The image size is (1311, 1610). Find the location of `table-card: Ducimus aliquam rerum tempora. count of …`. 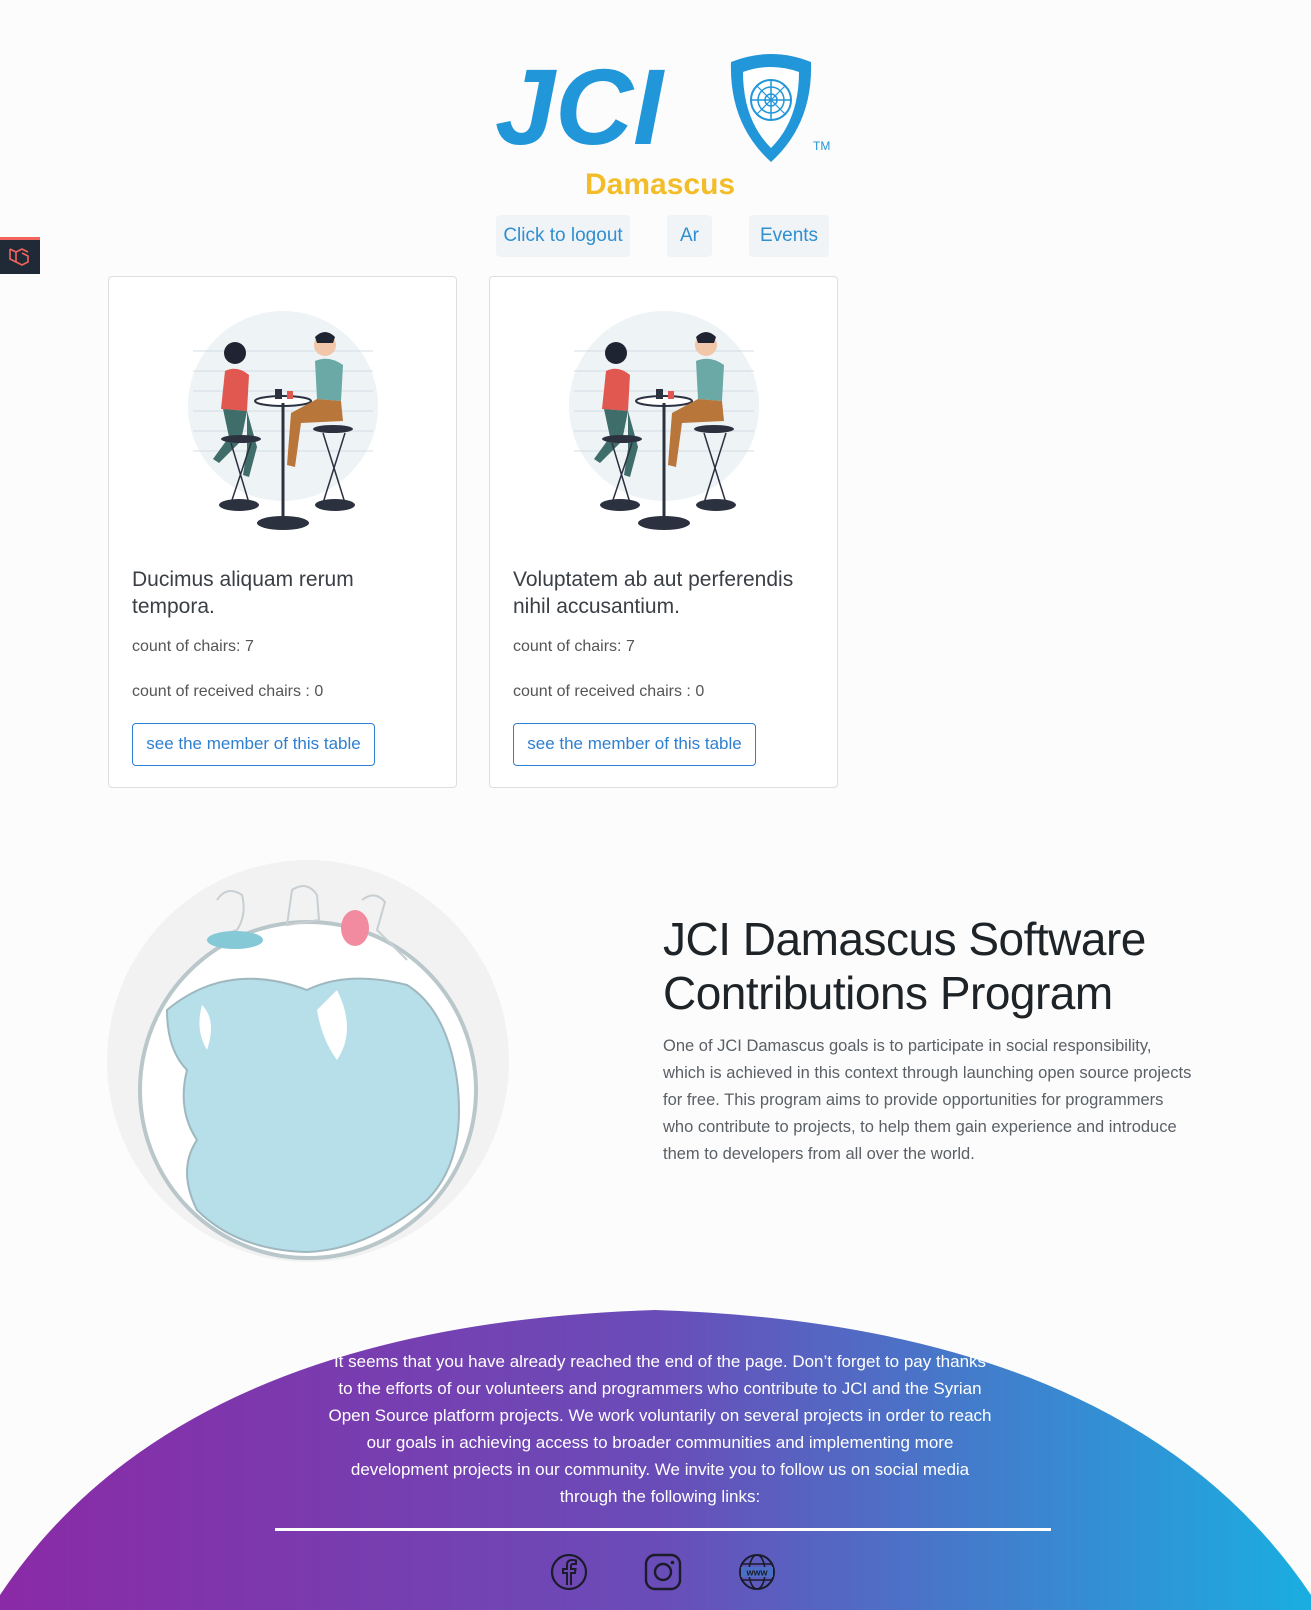

table-card: Ducimus aliquam rerum tempora. count of … is located at coordinates (282, 532).